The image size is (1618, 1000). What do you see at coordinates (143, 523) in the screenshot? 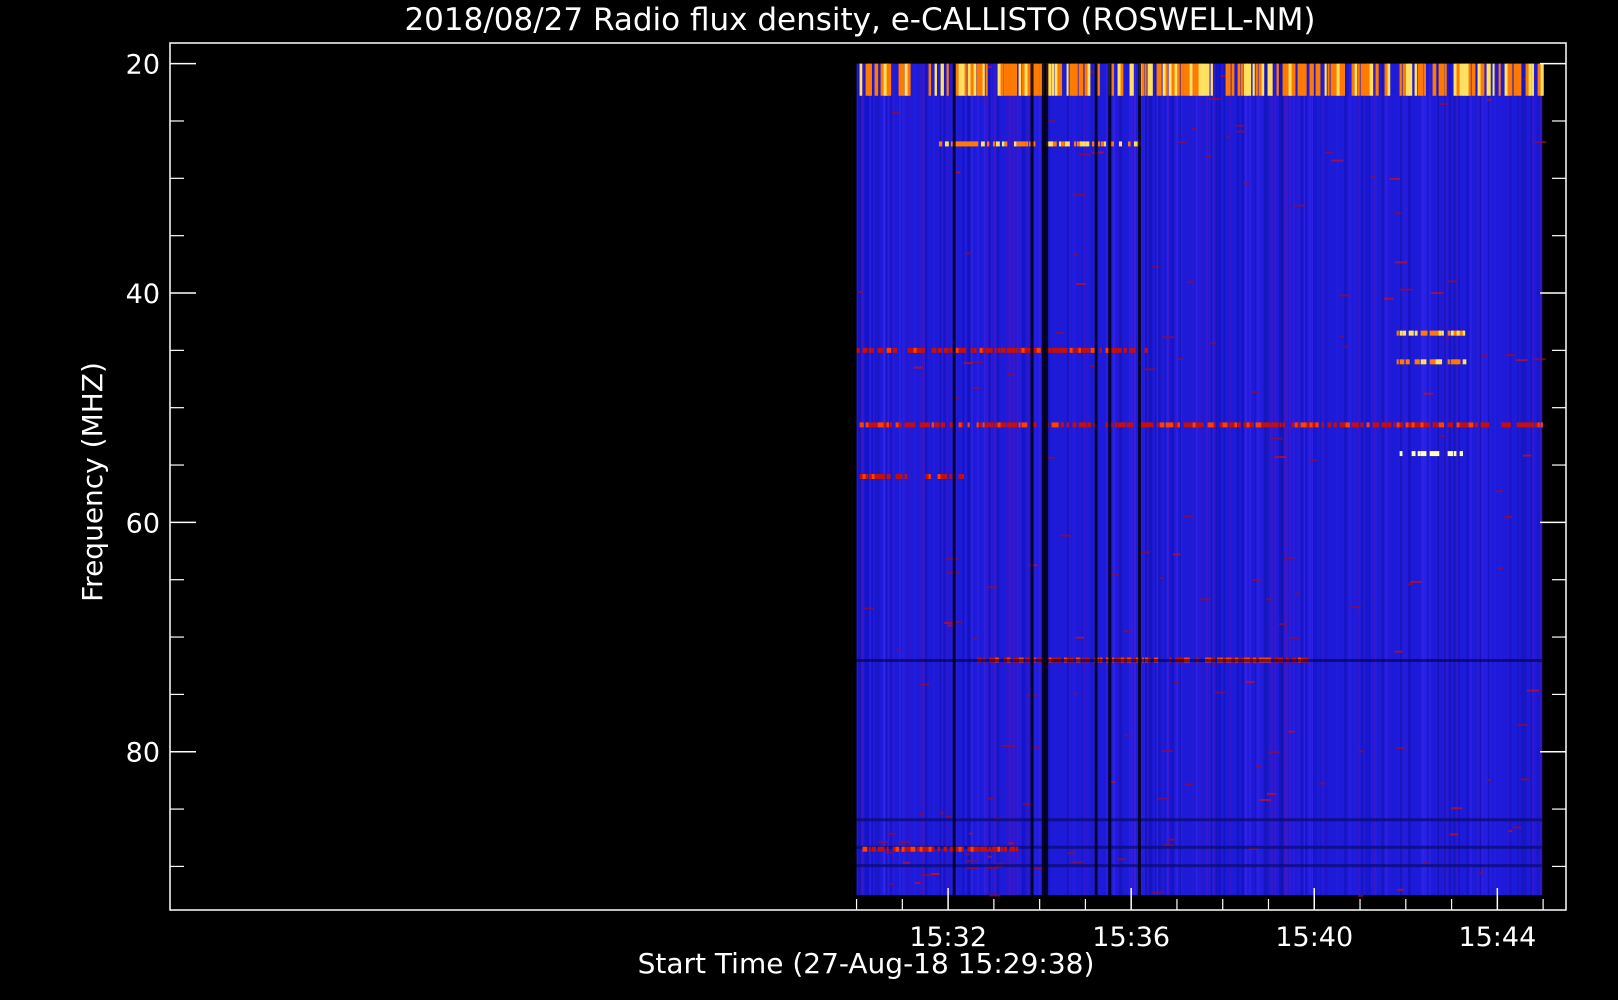
I see `y-tick-label-60: 60` at bounding box center [143, 523].